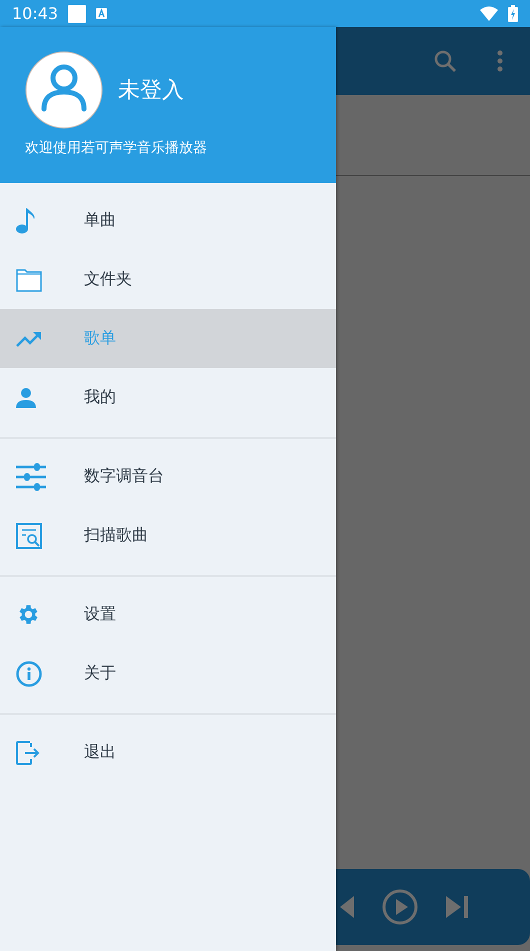 This screenshot has width=530, height=951. What do you see at coordinates (458, 907) in the screenshot?
I see `next-icon` at bounding box center [458, 907].